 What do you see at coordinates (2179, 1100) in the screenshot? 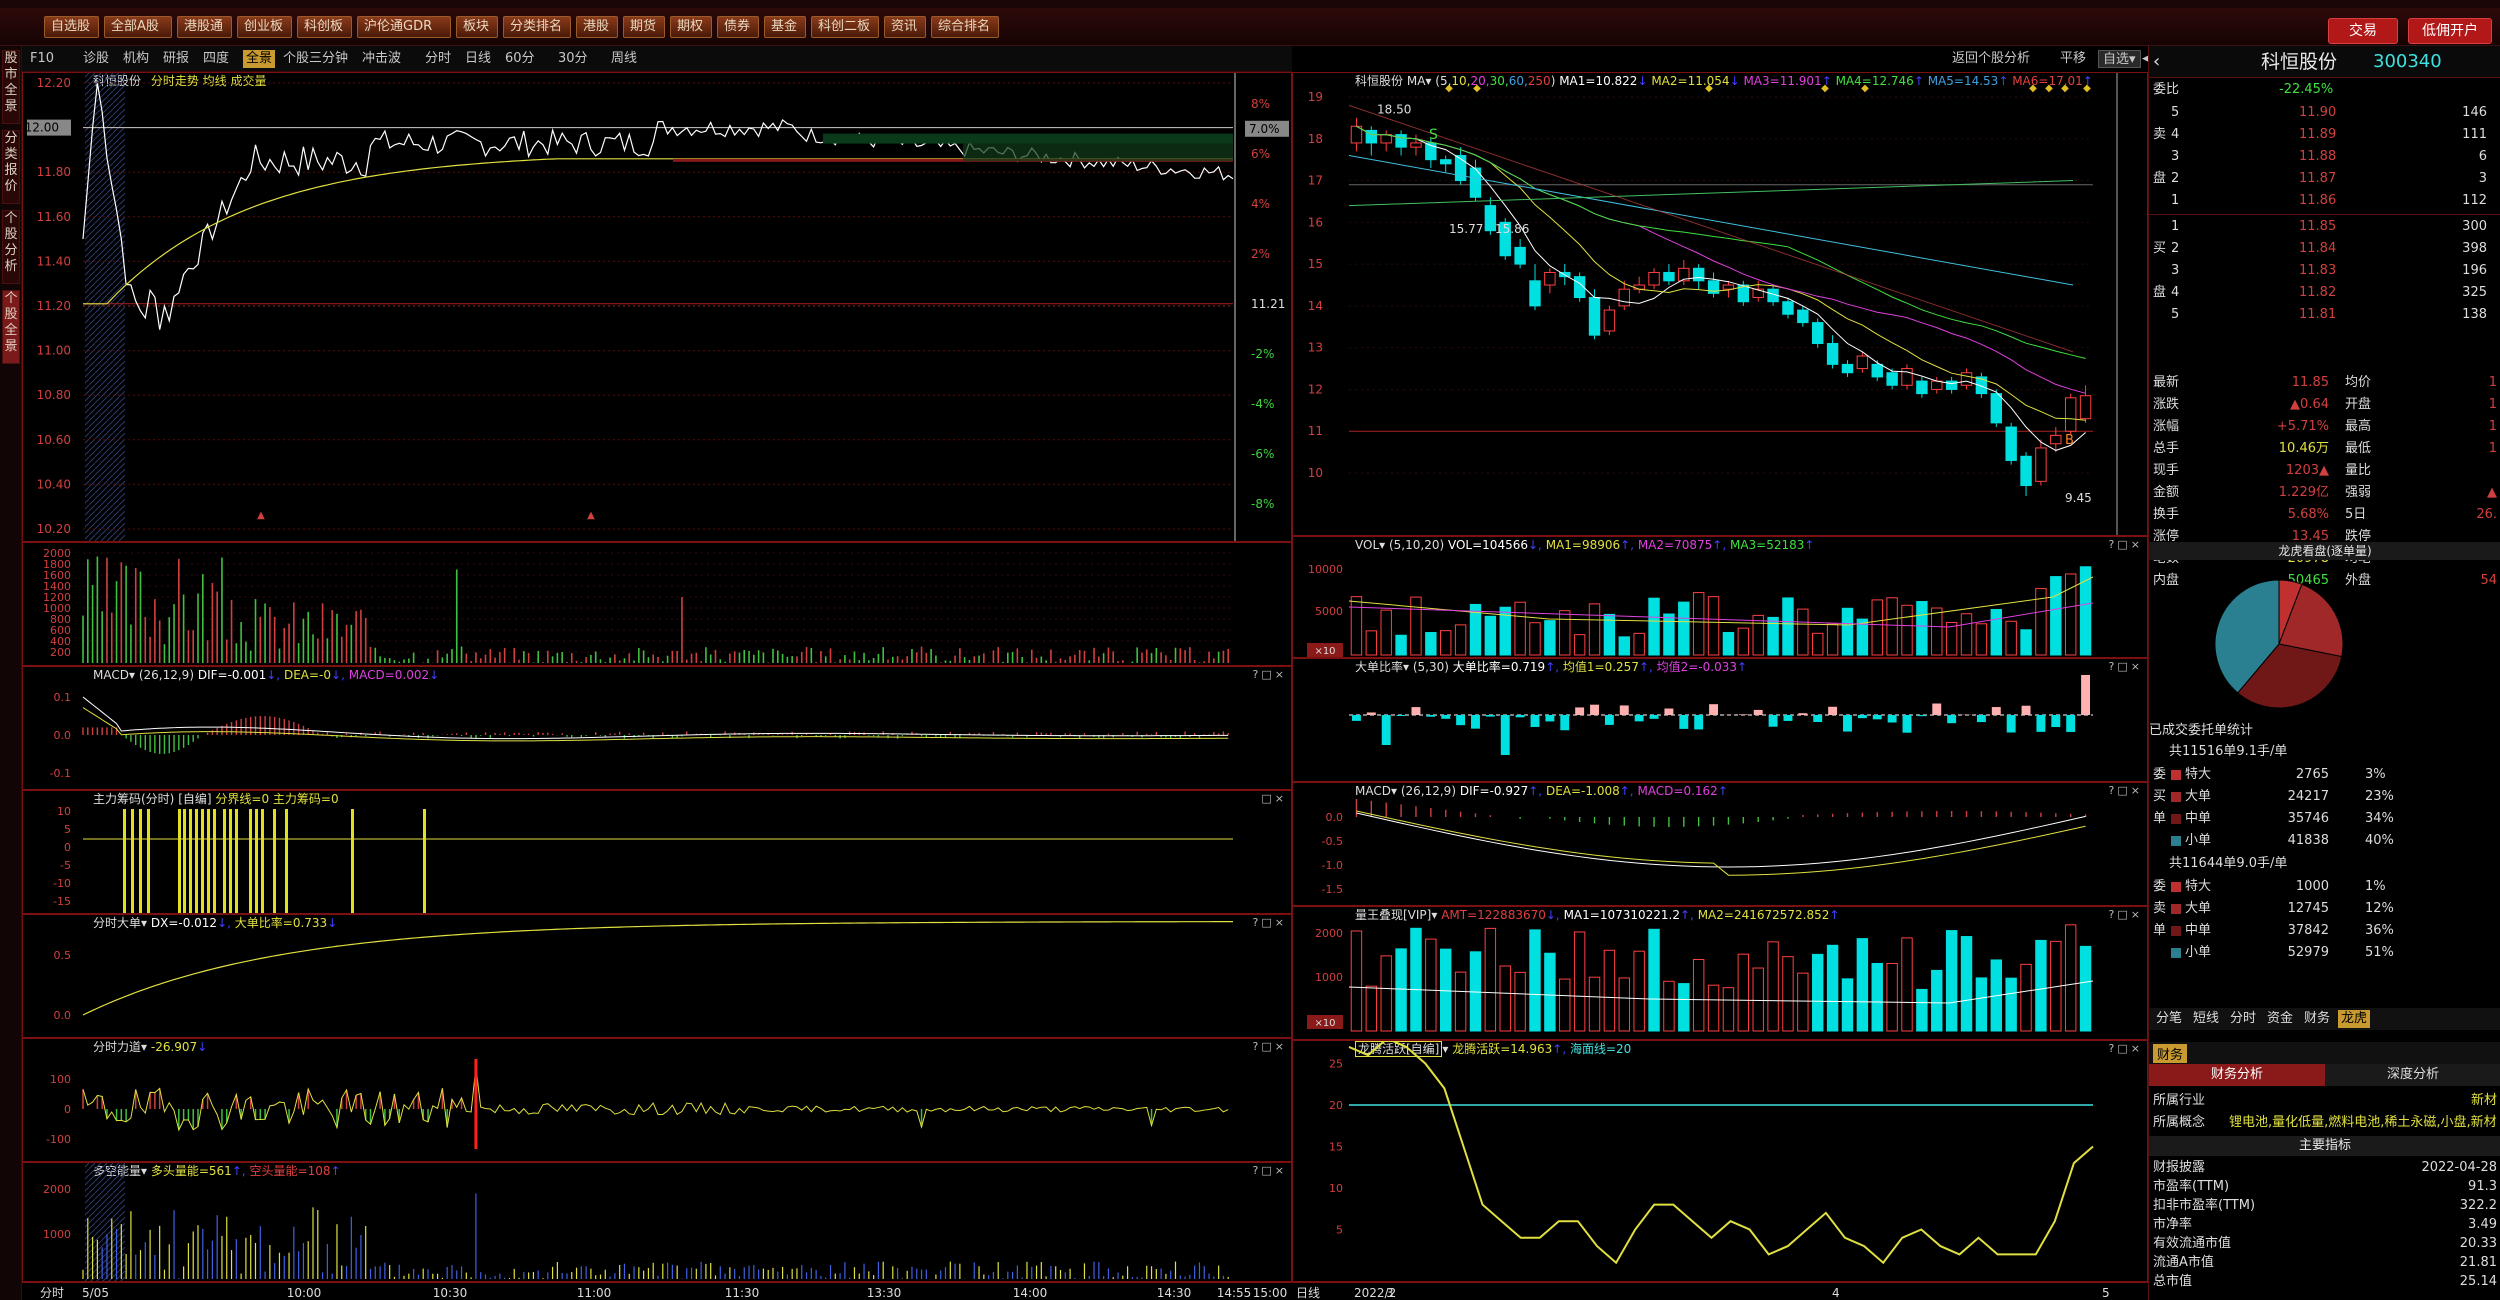
I see `industry-label: 所属行业` at bounding box center [2179, 1100].